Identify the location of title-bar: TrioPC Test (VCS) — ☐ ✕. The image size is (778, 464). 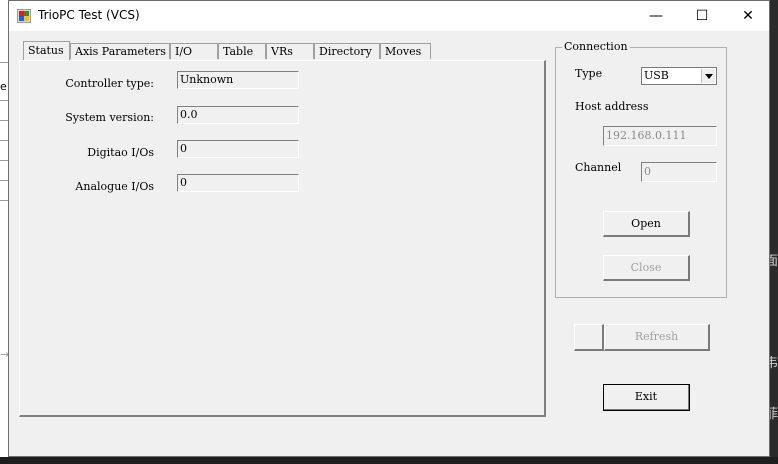
(389, 16).